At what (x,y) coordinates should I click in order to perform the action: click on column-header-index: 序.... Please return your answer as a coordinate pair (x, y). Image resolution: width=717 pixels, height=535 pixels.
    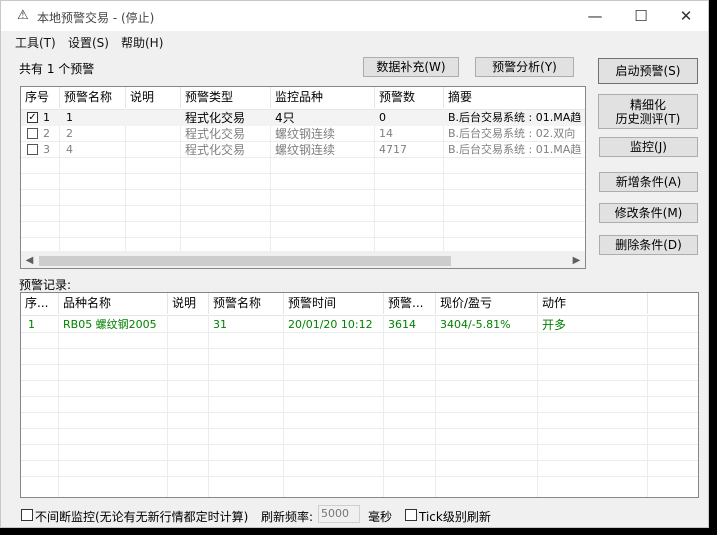
    Looking at the image, I should click on (40, 303).